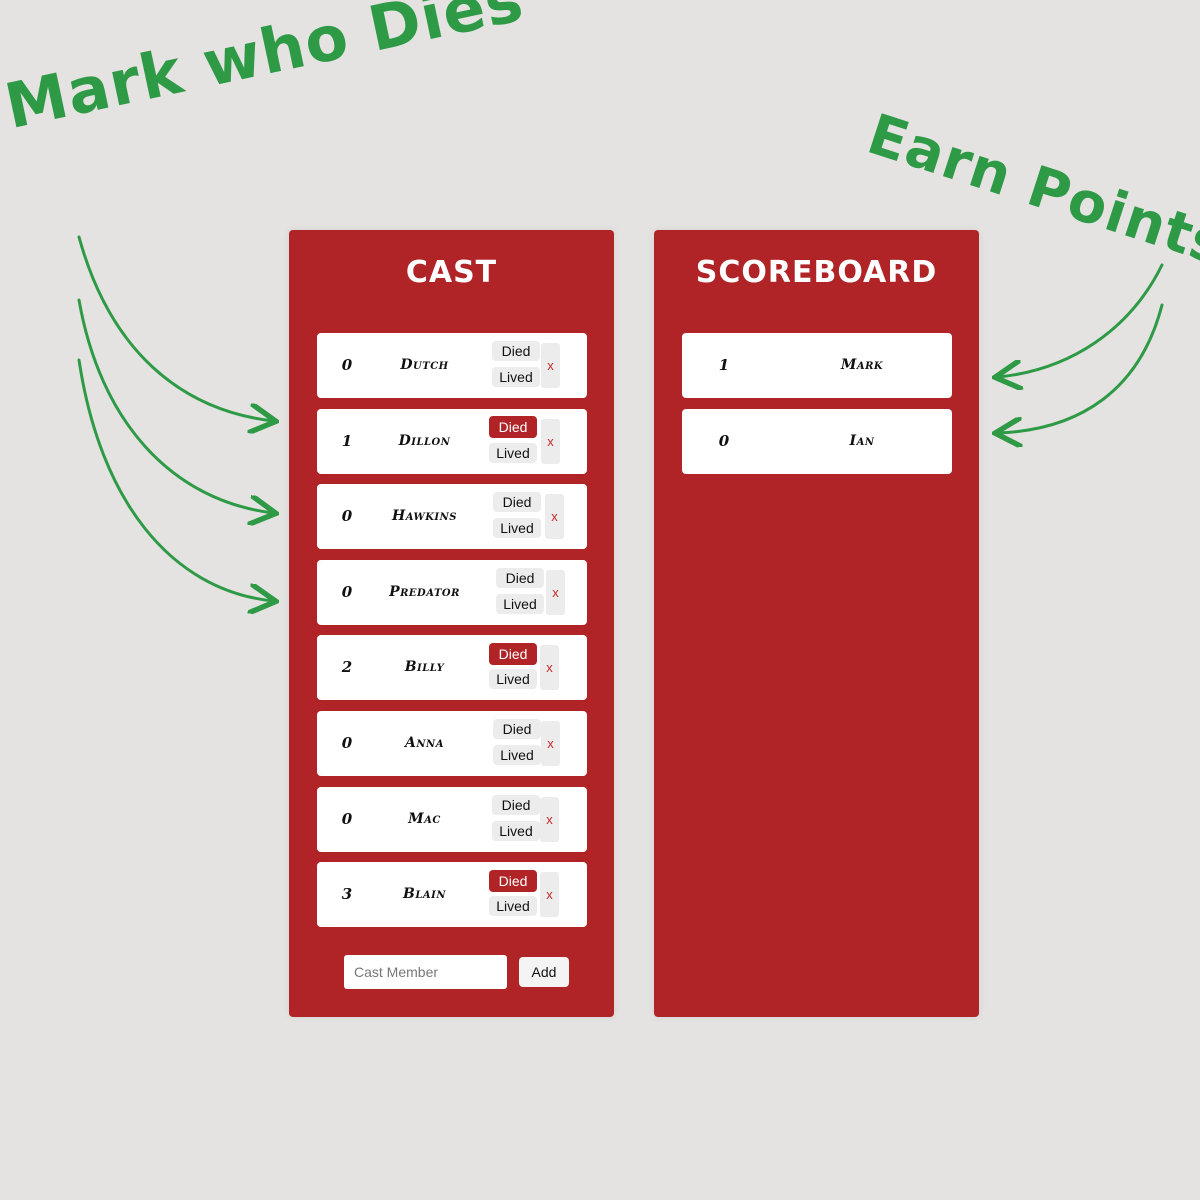 This screenshot has height=1200, width=1200. I want to click on mark-who-dies-annotation: Mark who Dies, so click(265, 71).